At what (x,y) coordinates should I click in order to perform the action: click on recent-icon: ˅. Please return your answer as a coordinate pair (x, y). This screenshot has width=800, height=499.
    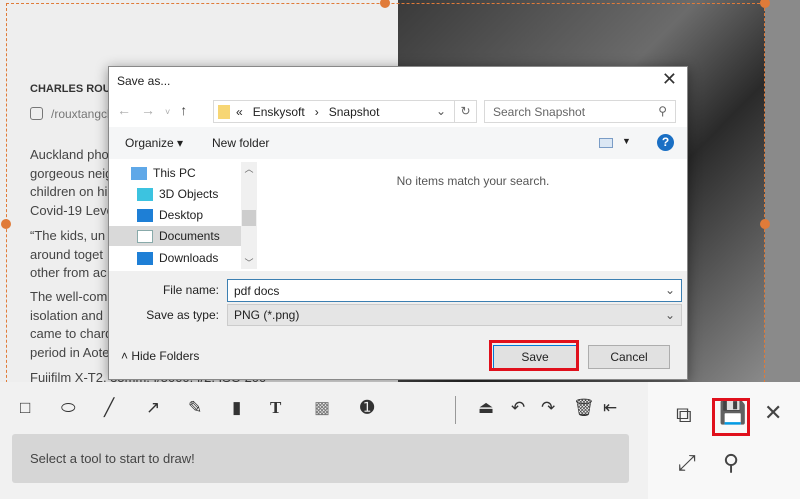
    Looking at the image, I should click on (167, 112).